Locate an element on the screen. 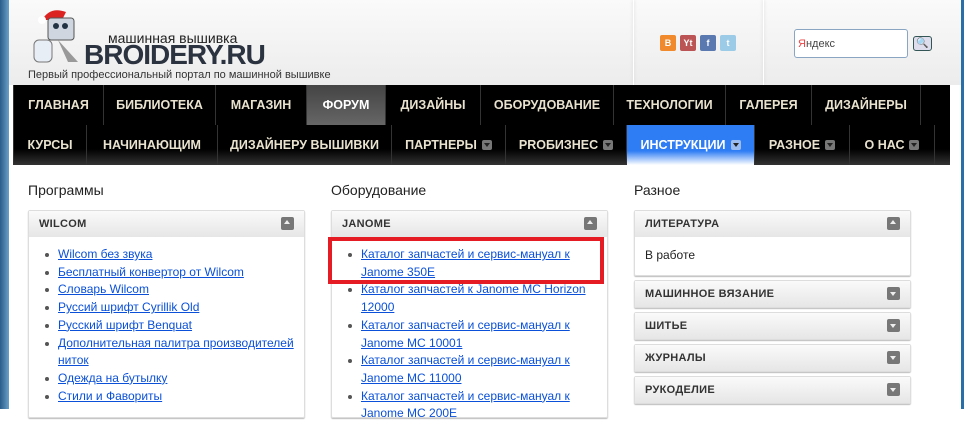  panel-zhurnaly: ЖУРНАЛЫ is located at coordinates (772, 358).